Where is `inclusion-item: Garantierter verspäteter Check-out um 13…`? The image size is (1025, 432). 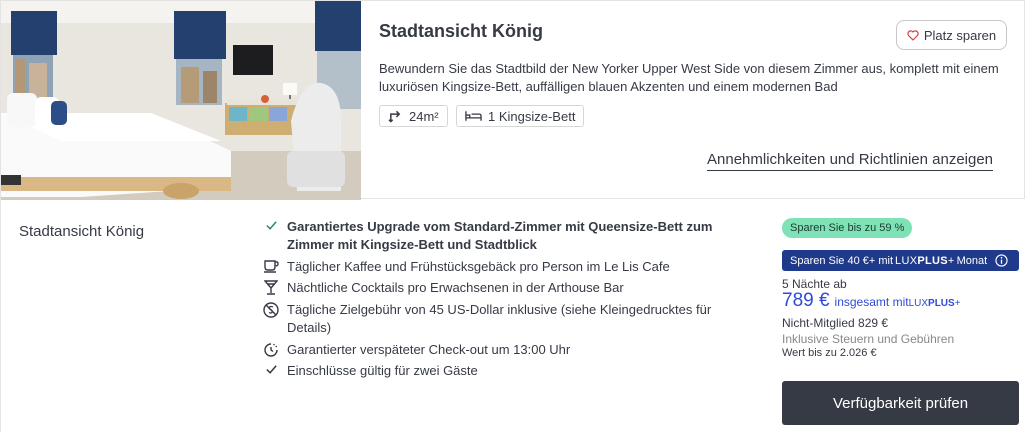
inclusion-item: Garantierter verspäteter Check-out um 13… is located at coordinates (508, 350).